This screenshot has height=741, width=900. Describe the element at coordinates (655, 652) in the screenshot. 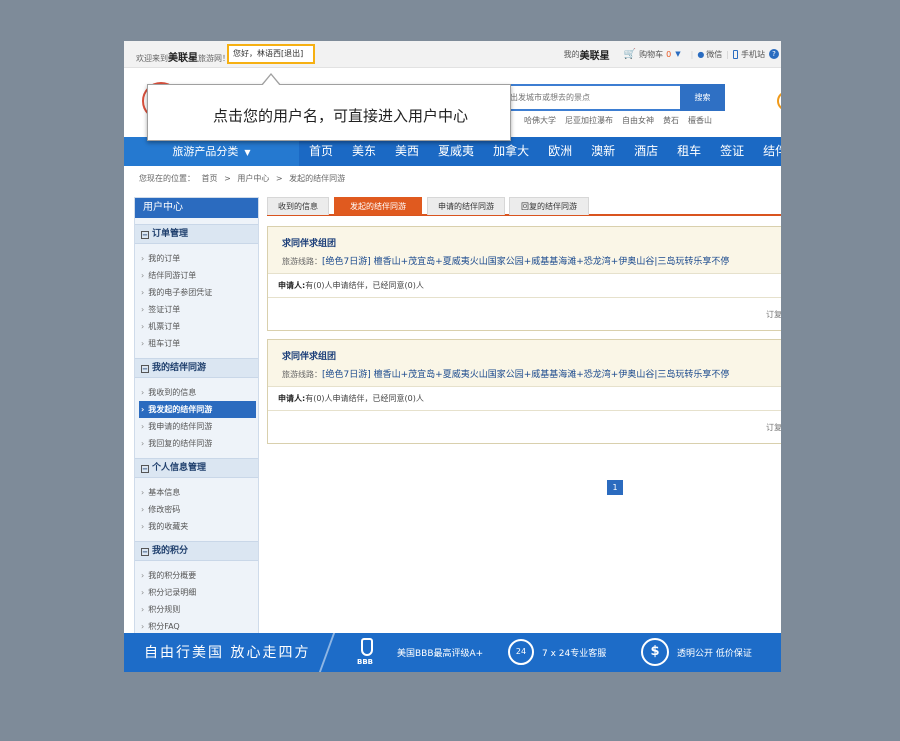

I see `dollar-icon: $` at that location.